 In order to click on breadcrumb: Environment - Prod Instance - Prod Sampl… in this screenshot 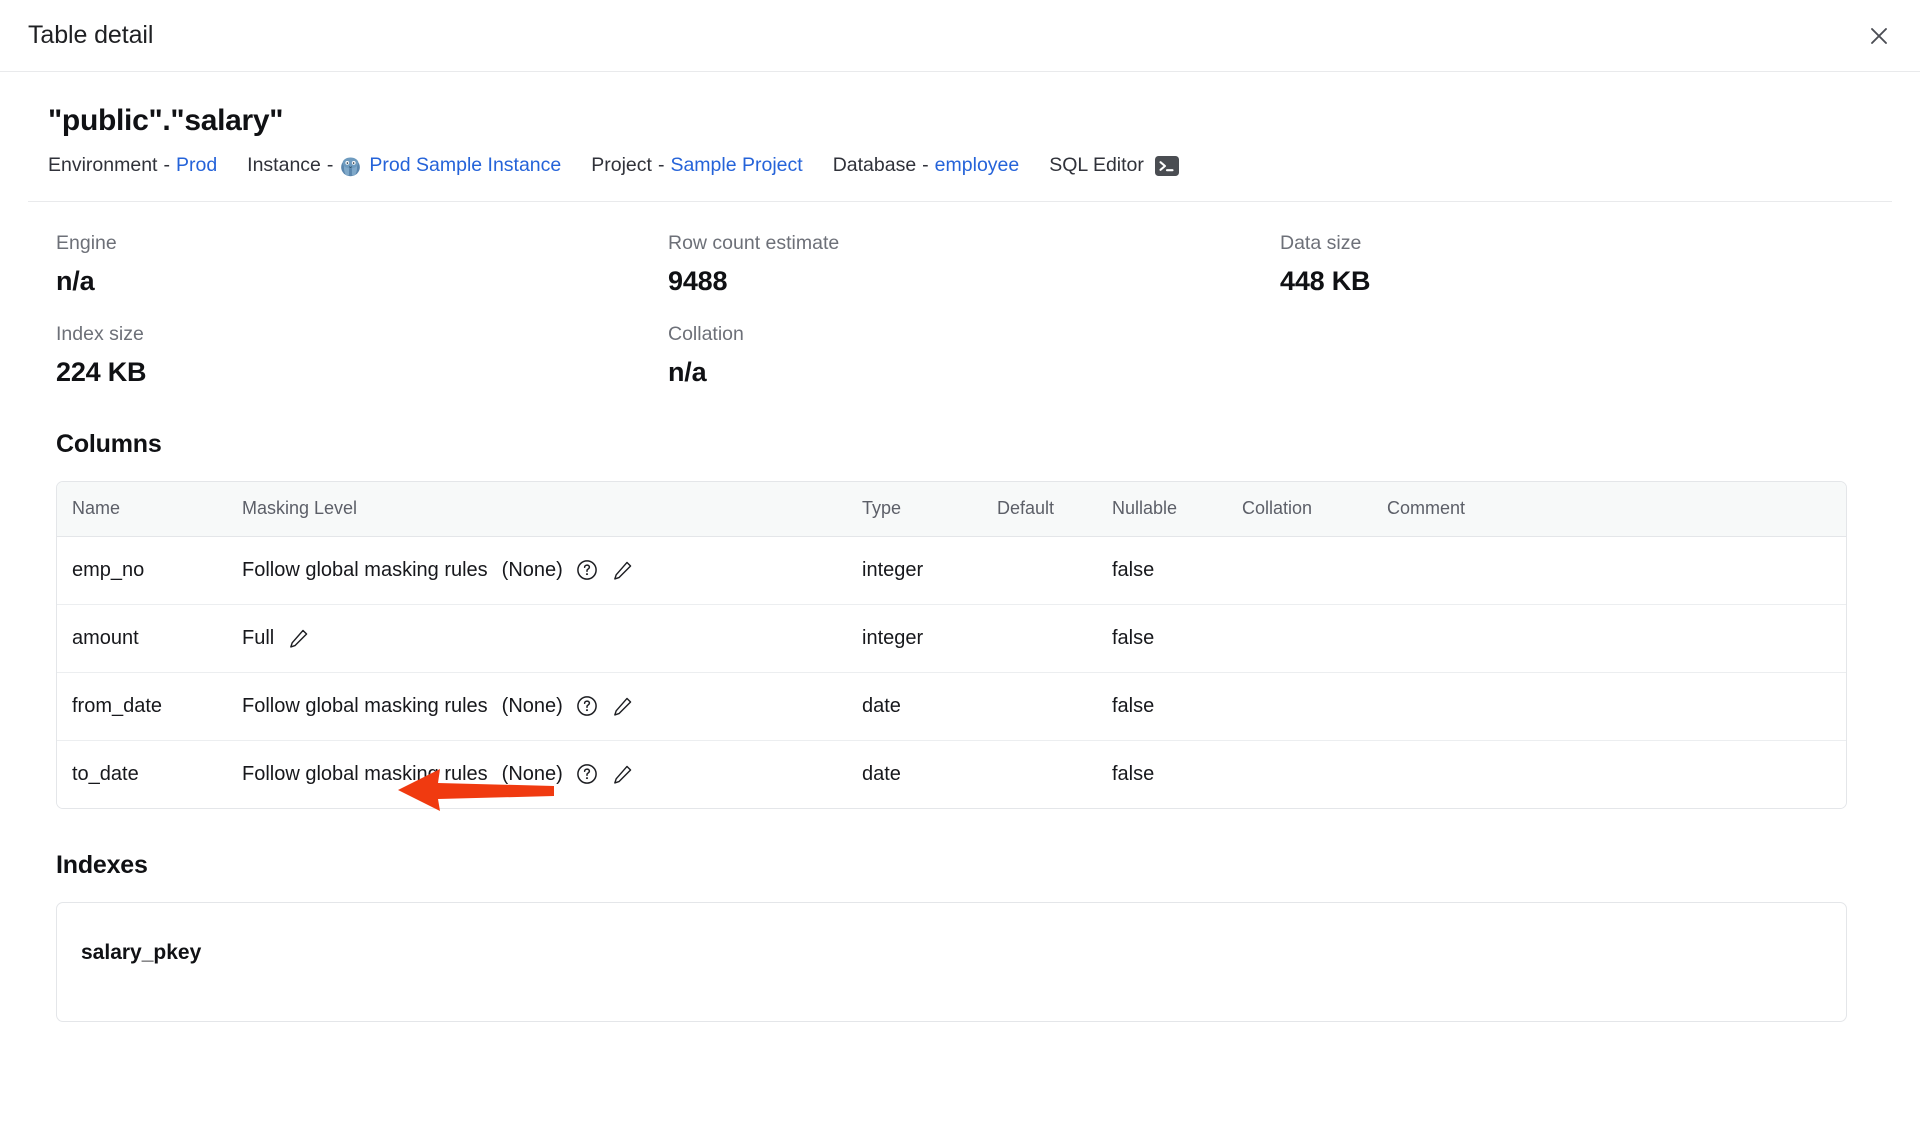, I will do `click(970, 166)`.